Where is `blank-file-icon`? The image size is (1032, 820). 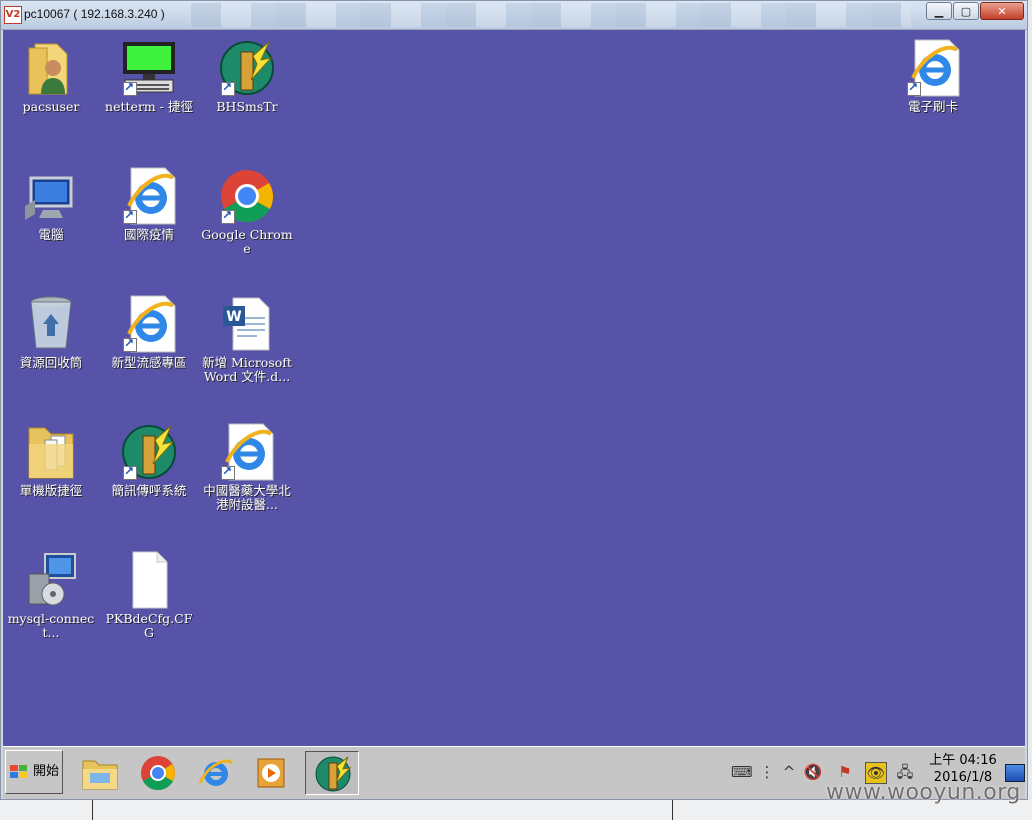
blank-file-icon is located at coordinates (149, 580).